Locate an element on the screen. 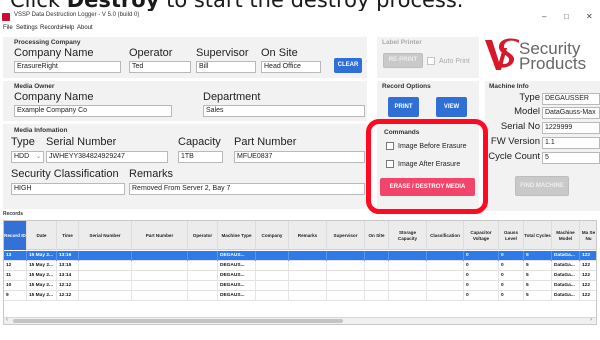 The height and width of the screenshot is (340, 600). col-part-number: Part Number is located at coordinates (160, 235).